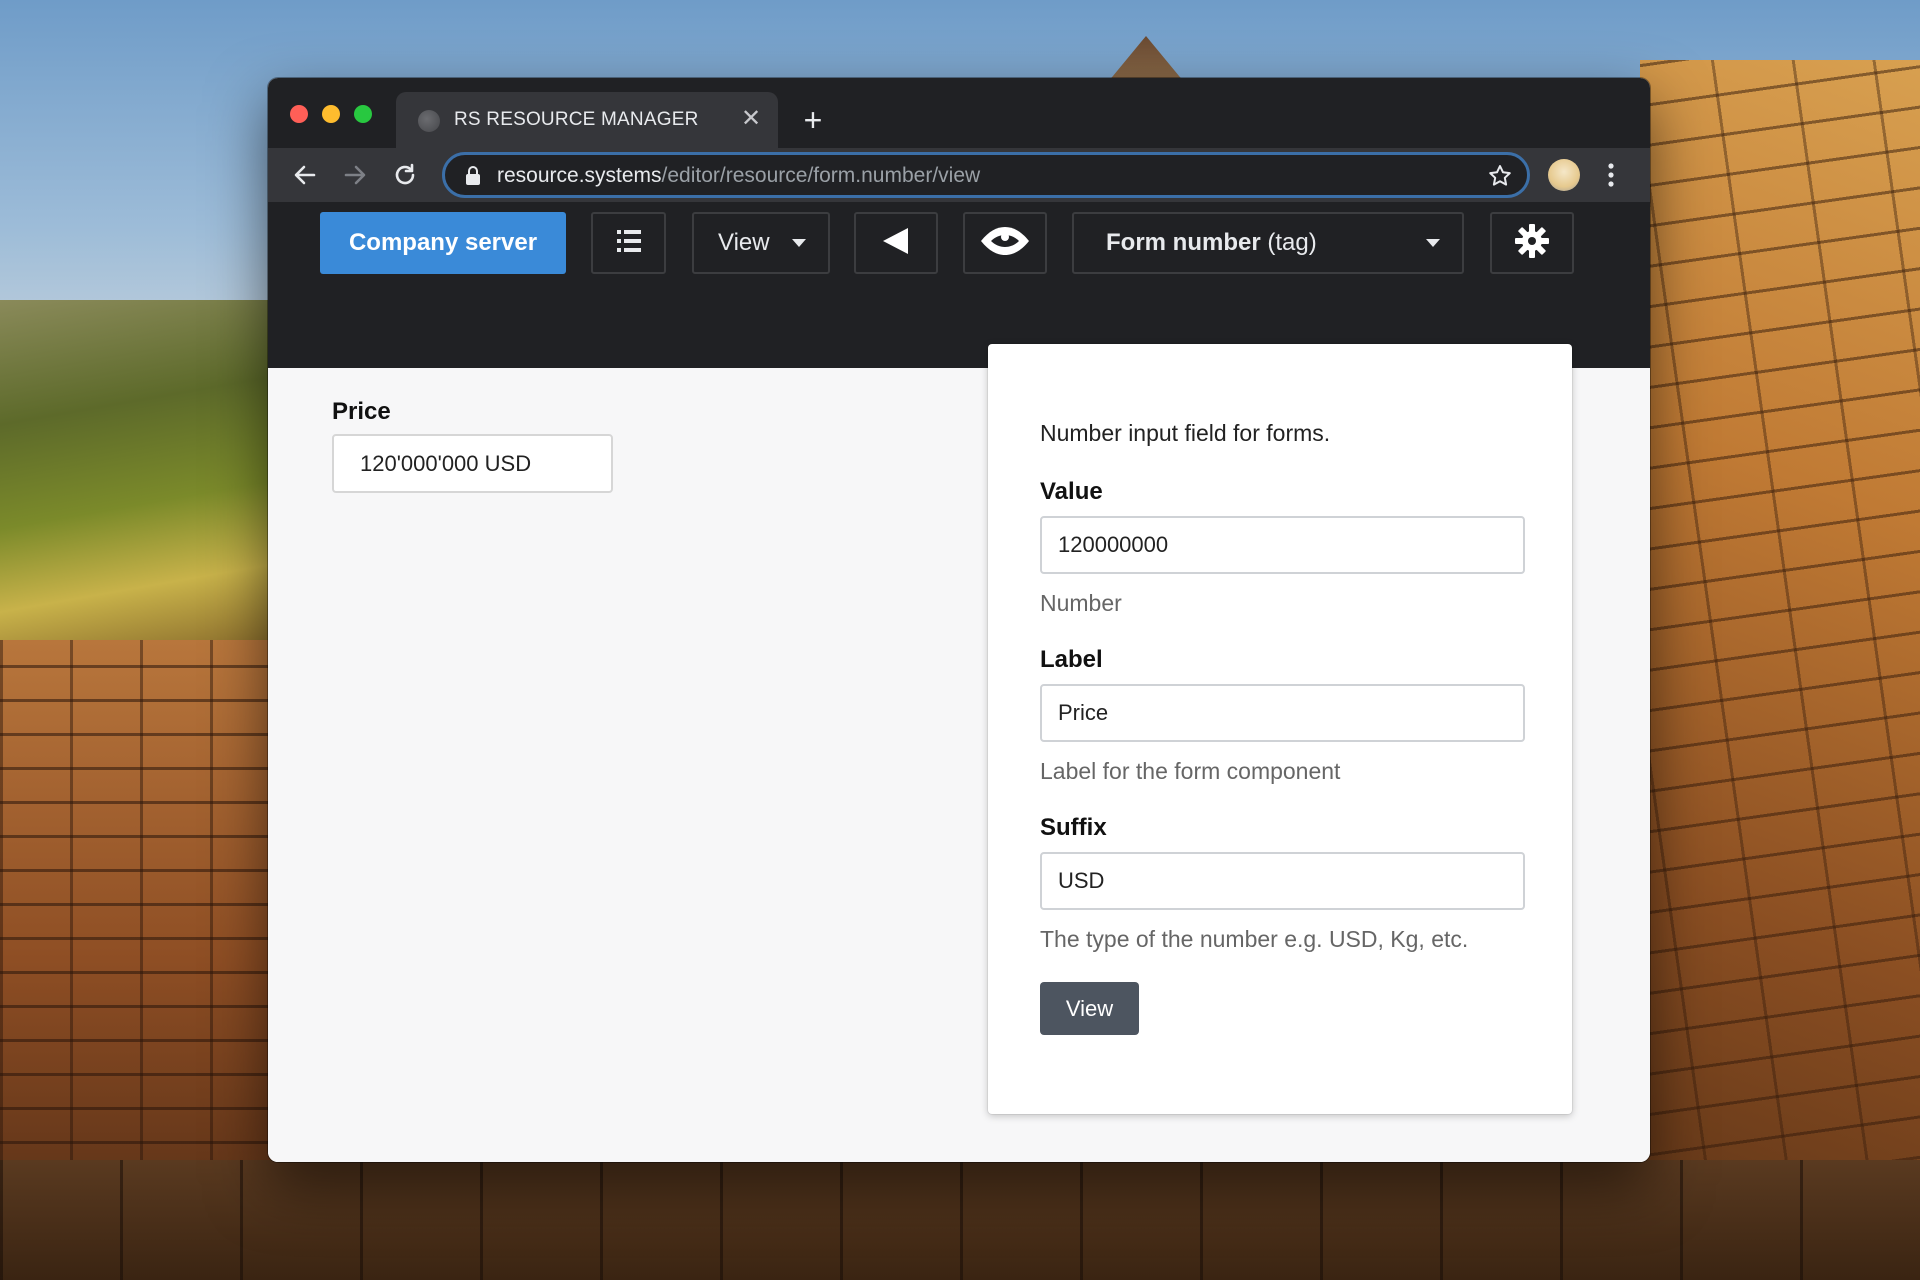 Image resolution: width=1920 pixels, height=1280 pixels. Describe the element at coordinates (299, 114) in the screenshot. I see `close-window-button` at that location.